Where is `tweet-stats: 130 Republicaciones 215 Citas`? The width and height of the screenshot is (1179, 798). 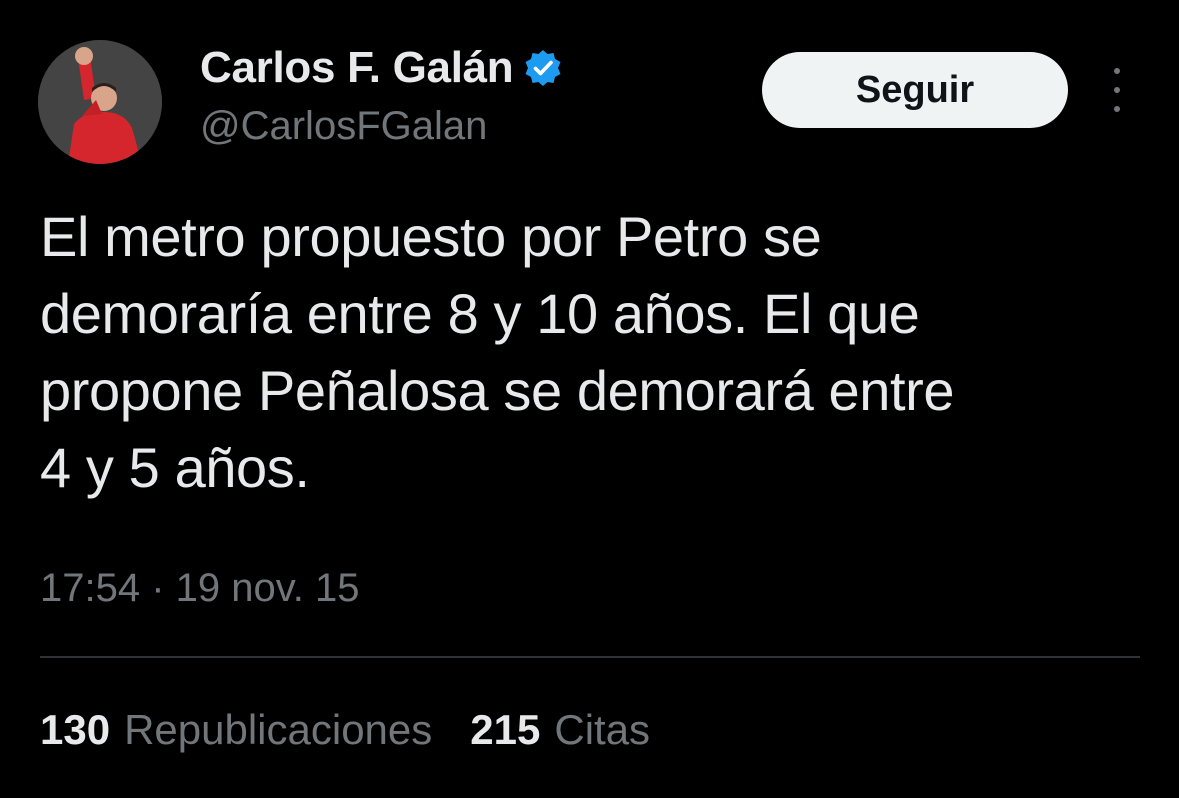 tweet-stats: 130 Republicaciones 215 Citas is located at coordinates (345, 730).